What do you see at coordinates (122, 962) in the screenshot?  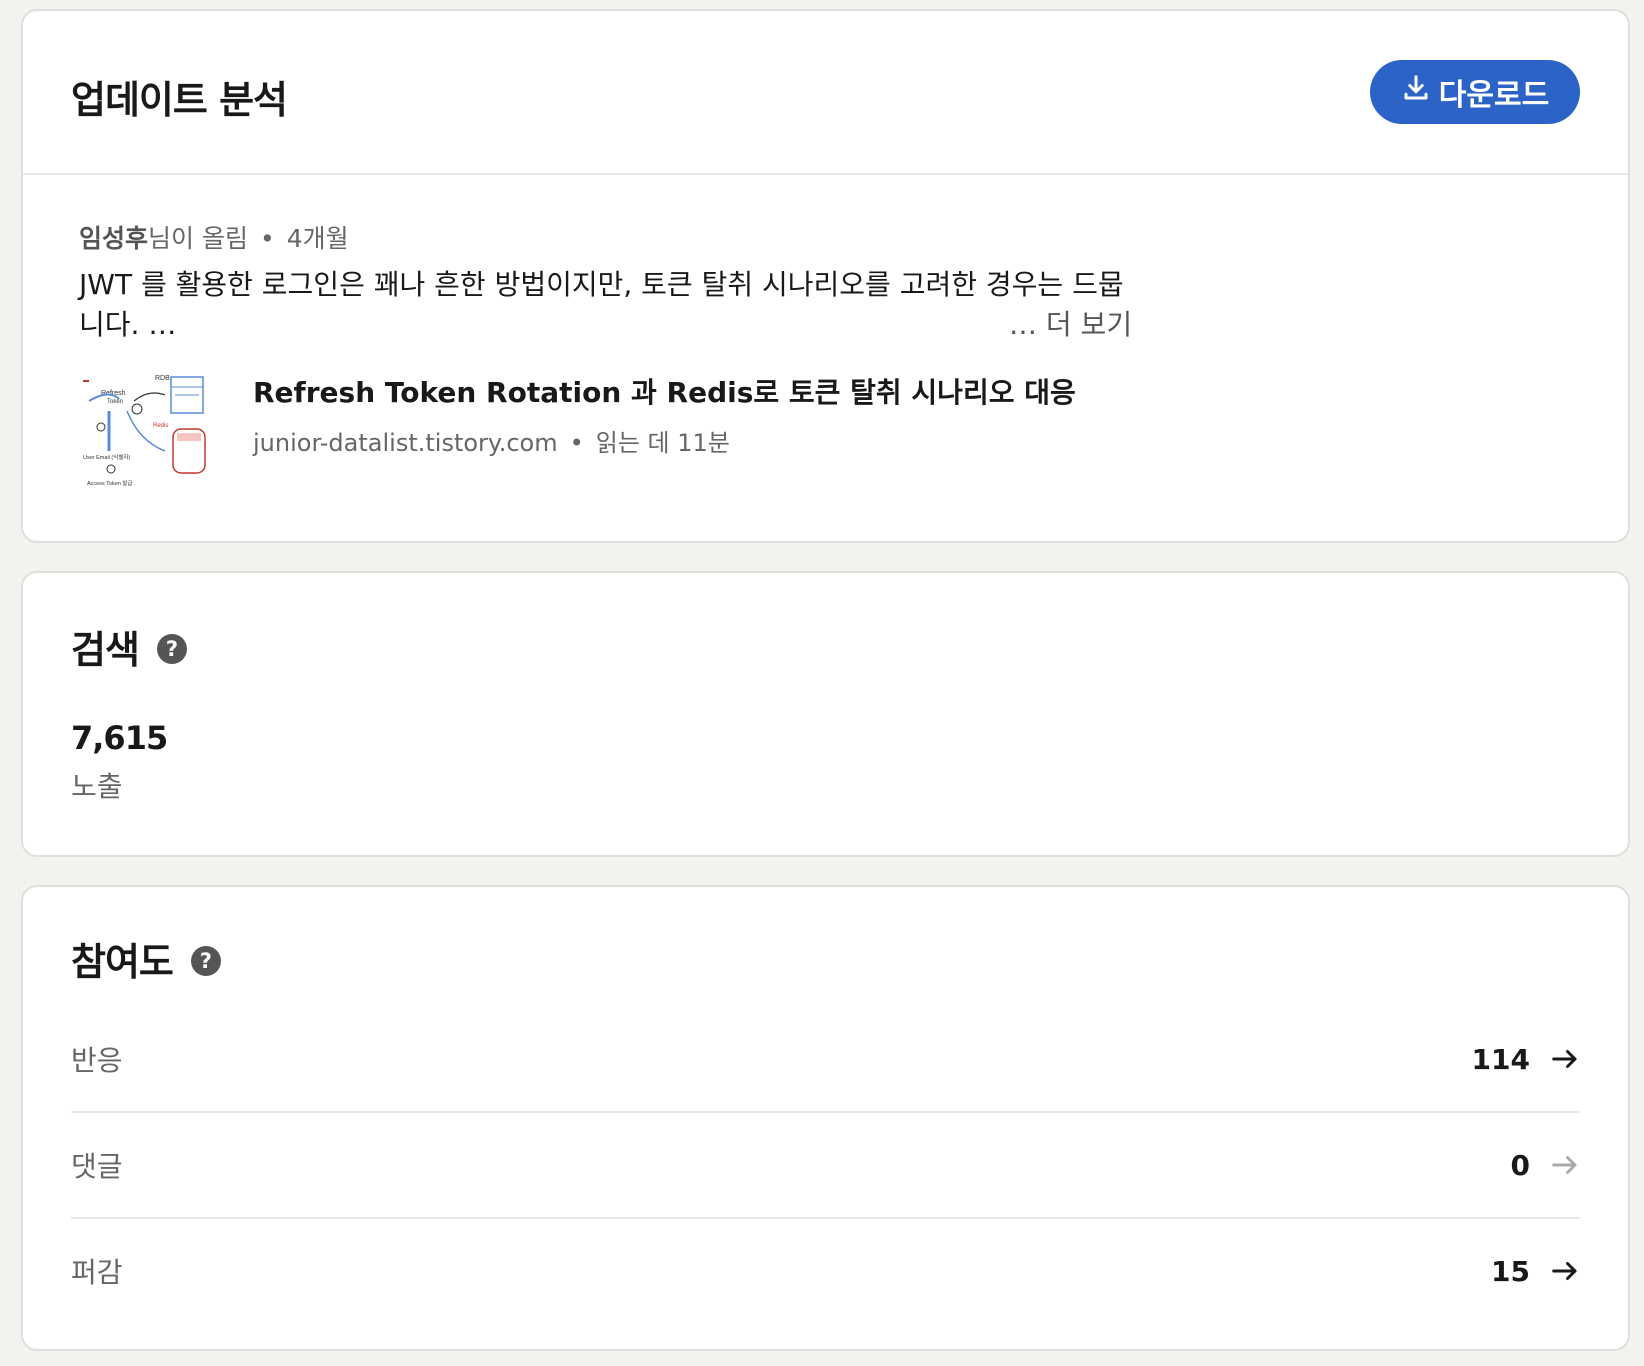 I see `engagement-title: 참여도` at bounding box center [122, 962].